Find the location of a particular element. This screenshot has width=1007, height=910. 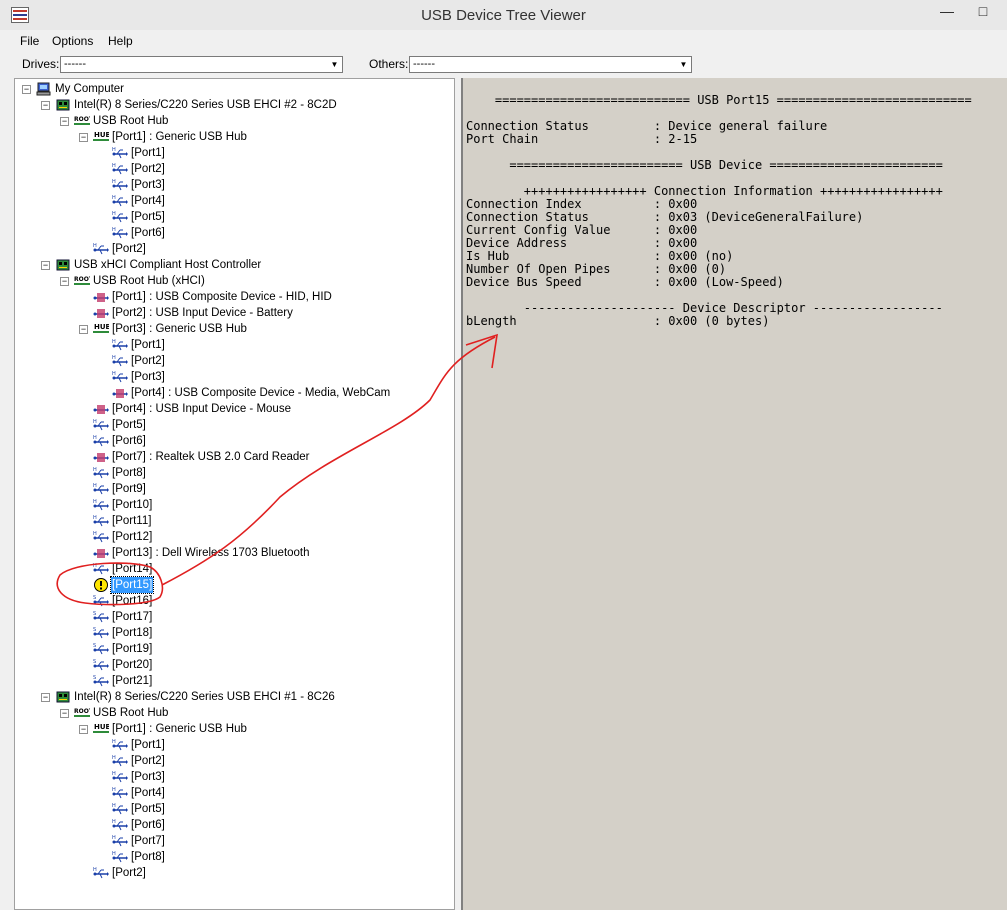

drives-select: ------ ▼ is located at coordinates (201, 64).